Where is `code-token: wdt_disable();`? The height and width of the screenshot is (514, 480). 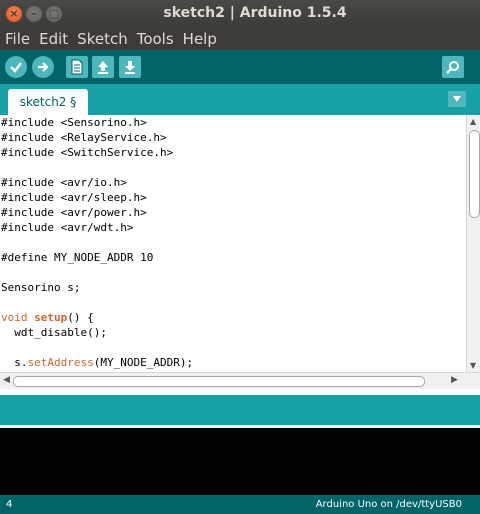
code-token: wdt_disable(); is located at coordinates (54, 332).